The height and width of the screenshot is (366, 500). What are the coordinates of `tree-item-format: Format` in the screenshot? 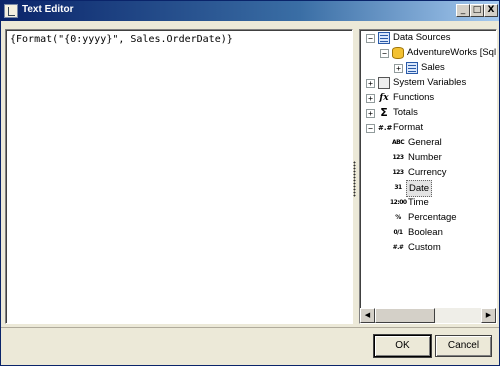 It's located at (408, 127).